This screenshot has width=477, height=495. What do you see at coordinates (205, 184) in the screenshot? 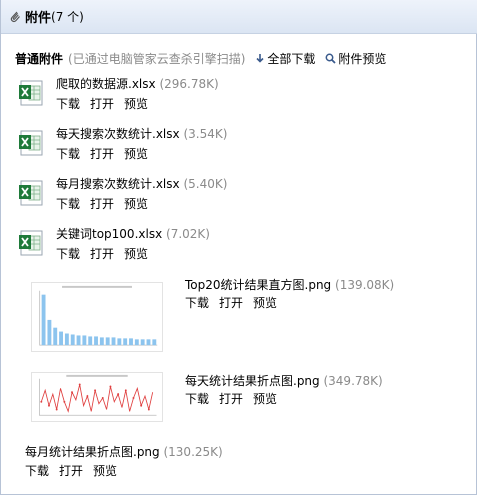
I see `file-size: (5.40K)` at bounding box center [205, 184].